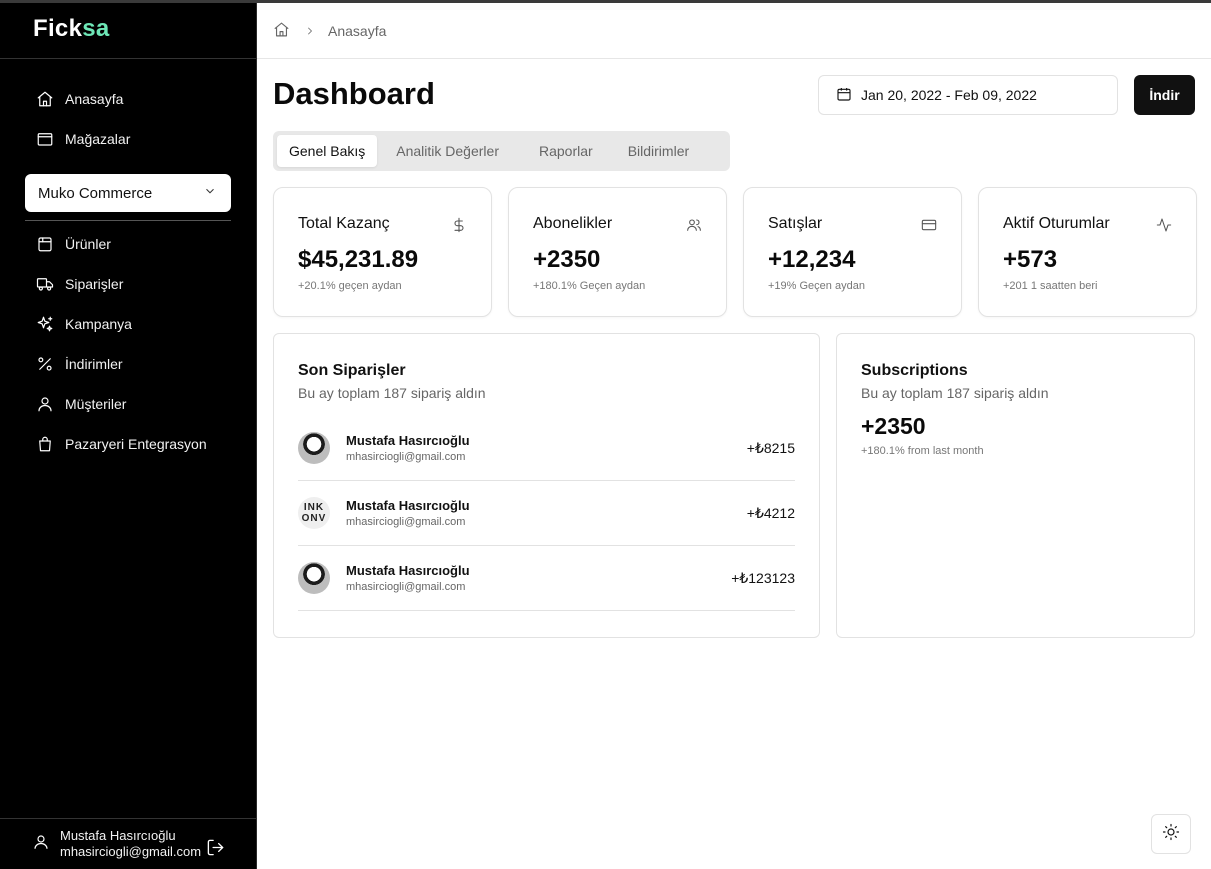  What do you see at coordinates (128, 29) in the screenshot?
I see `brand-logo: Fick sa` at bounding box center [128, 29].